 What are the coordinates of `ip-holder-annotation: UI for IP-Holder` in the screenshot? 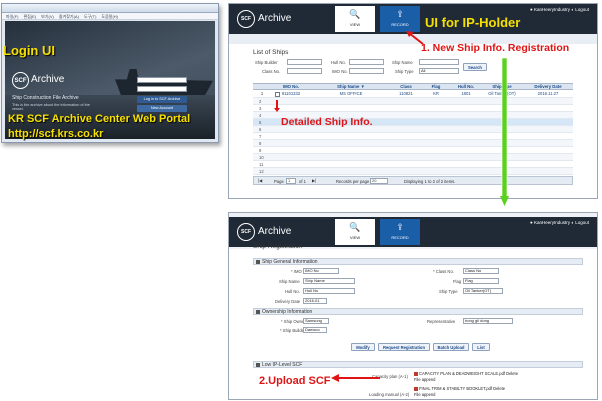 It's located at (473, 22).